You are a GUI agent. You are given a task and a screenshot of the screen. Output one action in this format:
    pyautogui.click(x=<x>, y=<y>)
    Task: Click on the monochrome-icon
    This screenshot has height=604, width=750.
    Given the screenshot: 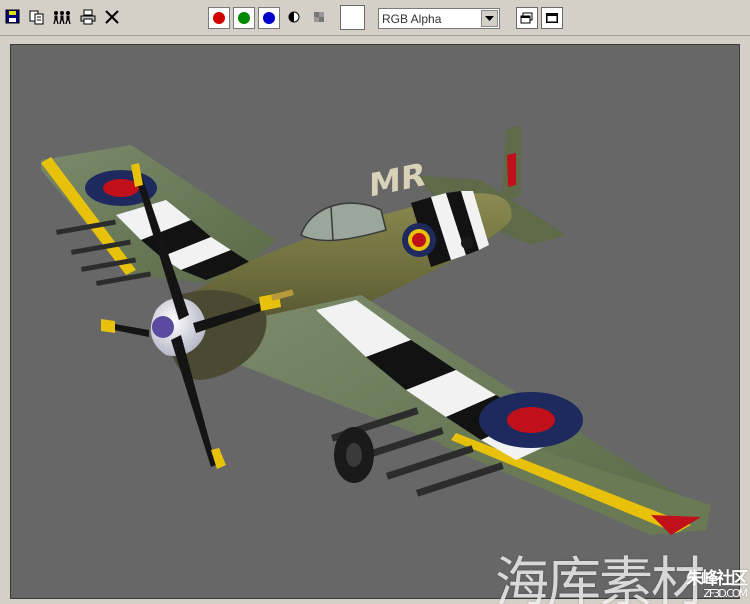 What is the action you would take?
    pyautogui.click(x=295, y=18)
    